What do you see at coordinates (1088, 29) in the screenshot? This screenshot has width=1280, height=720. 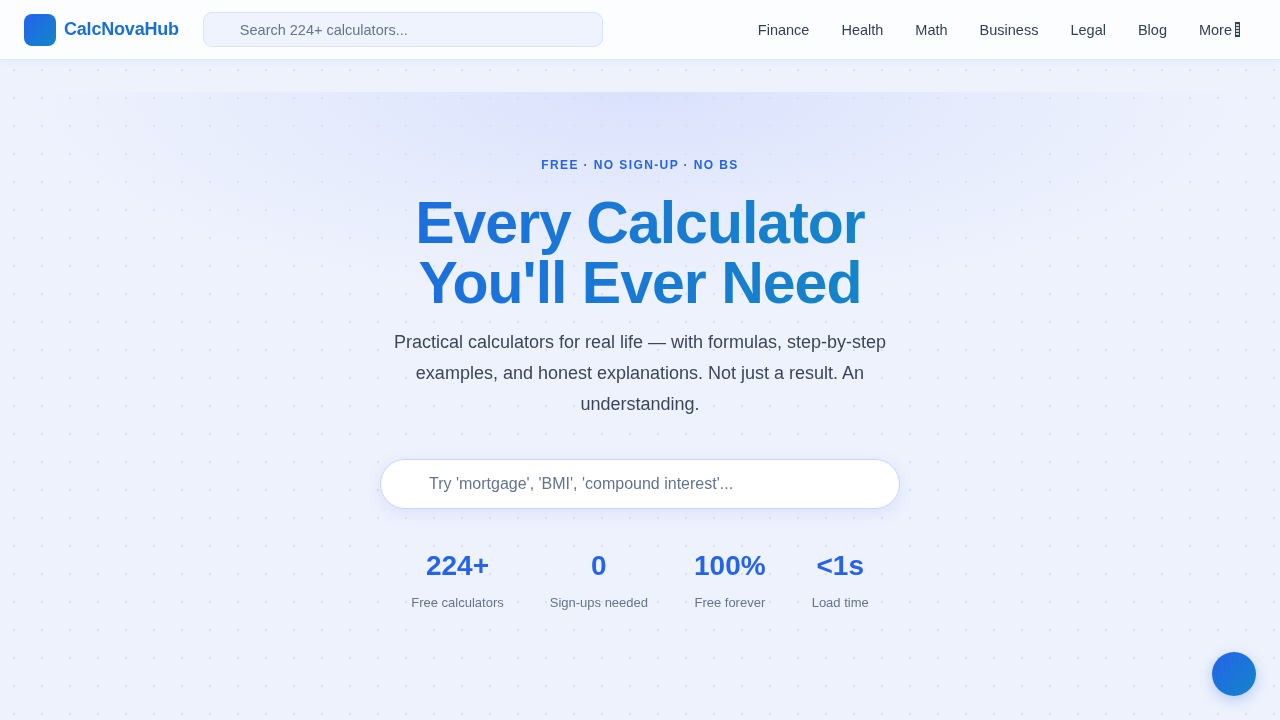 I see `nav-link: Legal` at bounding box center [1088, 29].